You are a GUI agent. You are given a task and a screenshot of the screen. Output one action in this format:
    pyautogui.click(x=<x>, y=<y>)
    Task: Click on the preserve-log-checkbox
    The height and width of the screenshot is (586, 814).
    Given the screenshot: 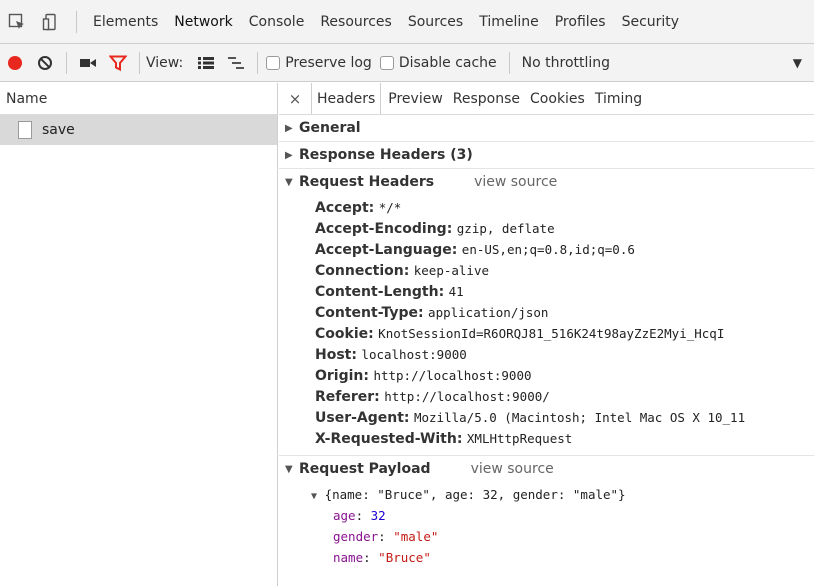 What is the action you would take?
    pyautogui.click(x=273, y=62)
    